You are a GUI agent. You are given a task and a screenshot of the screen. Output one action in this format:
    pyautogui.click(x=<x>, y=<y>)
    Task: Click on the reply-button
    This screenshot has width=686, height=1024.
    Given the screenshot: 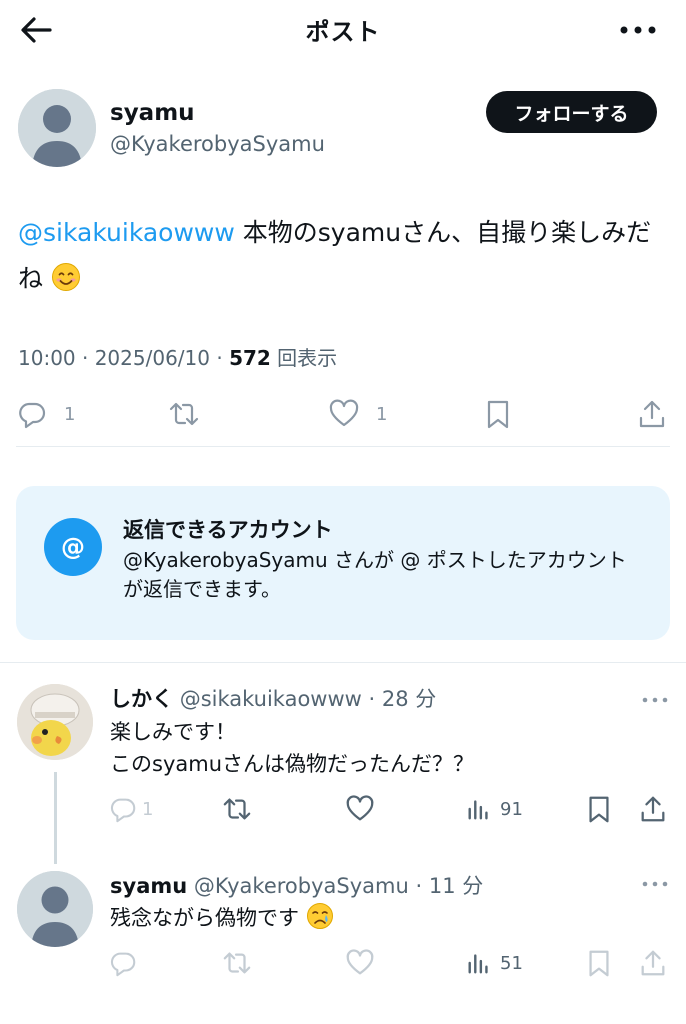 What is the action you would take?
    pyautogui.click(x=123, y=963)
    